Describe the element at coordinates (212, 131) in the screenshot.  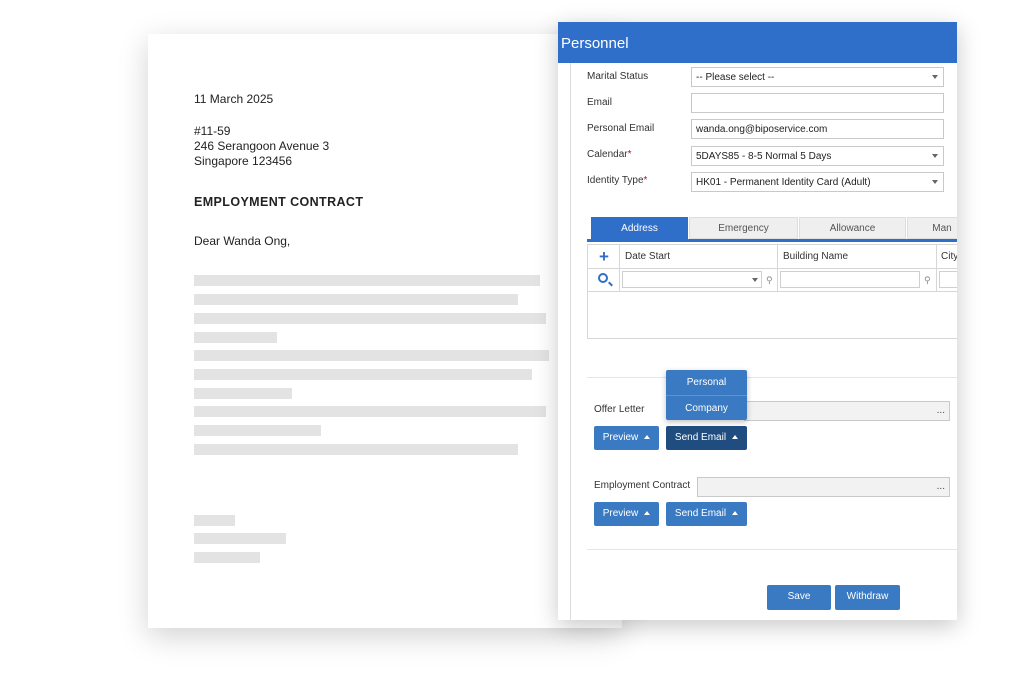
I see `letter-address-line: #11-59` at that location.